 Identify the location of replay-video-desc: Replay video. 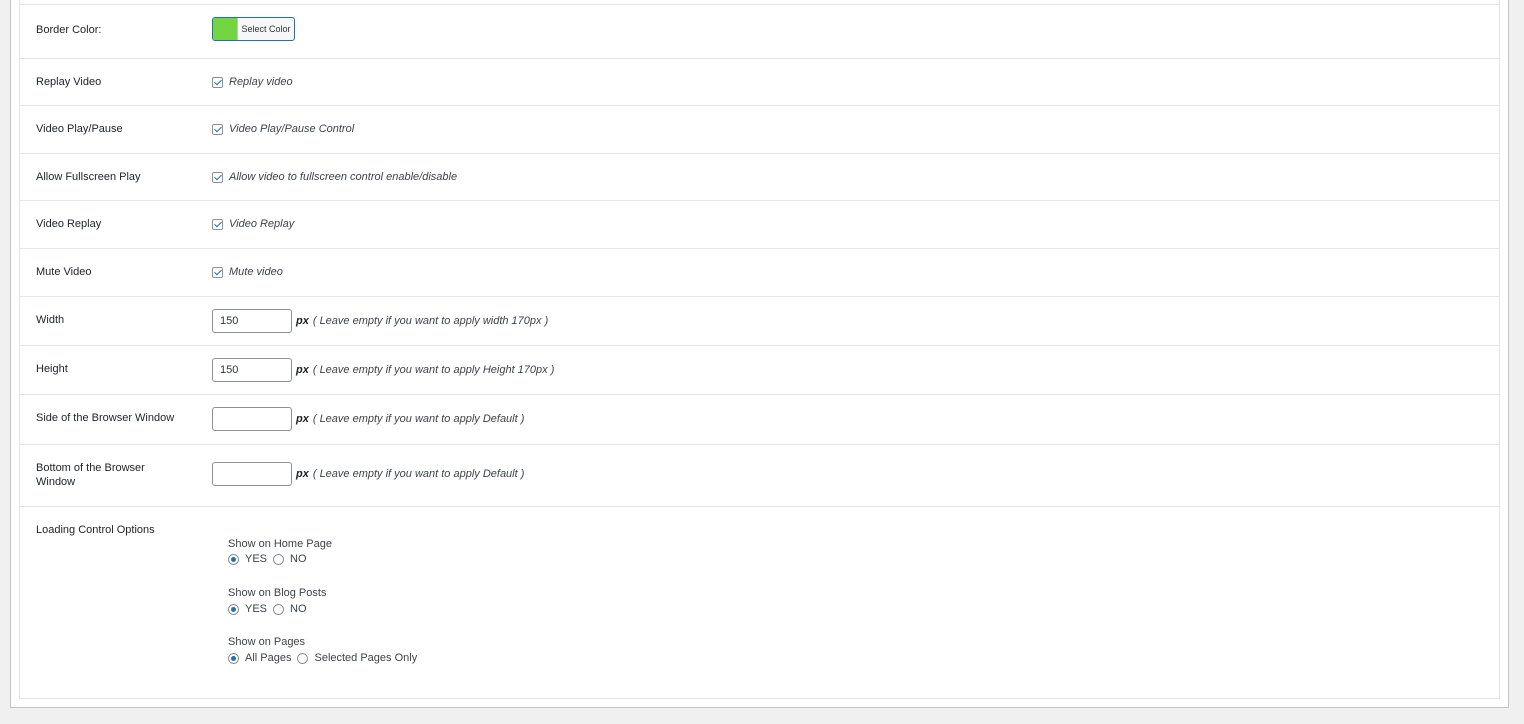
(261, 82).